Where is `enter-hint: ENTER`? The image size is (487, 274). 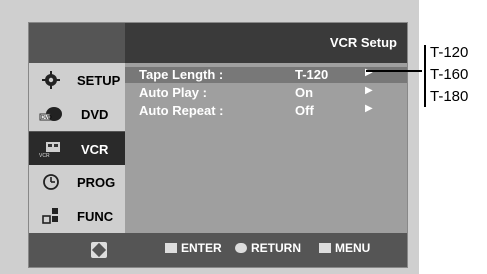 enter-hint: ENTER is located at coordinates (193, 248).